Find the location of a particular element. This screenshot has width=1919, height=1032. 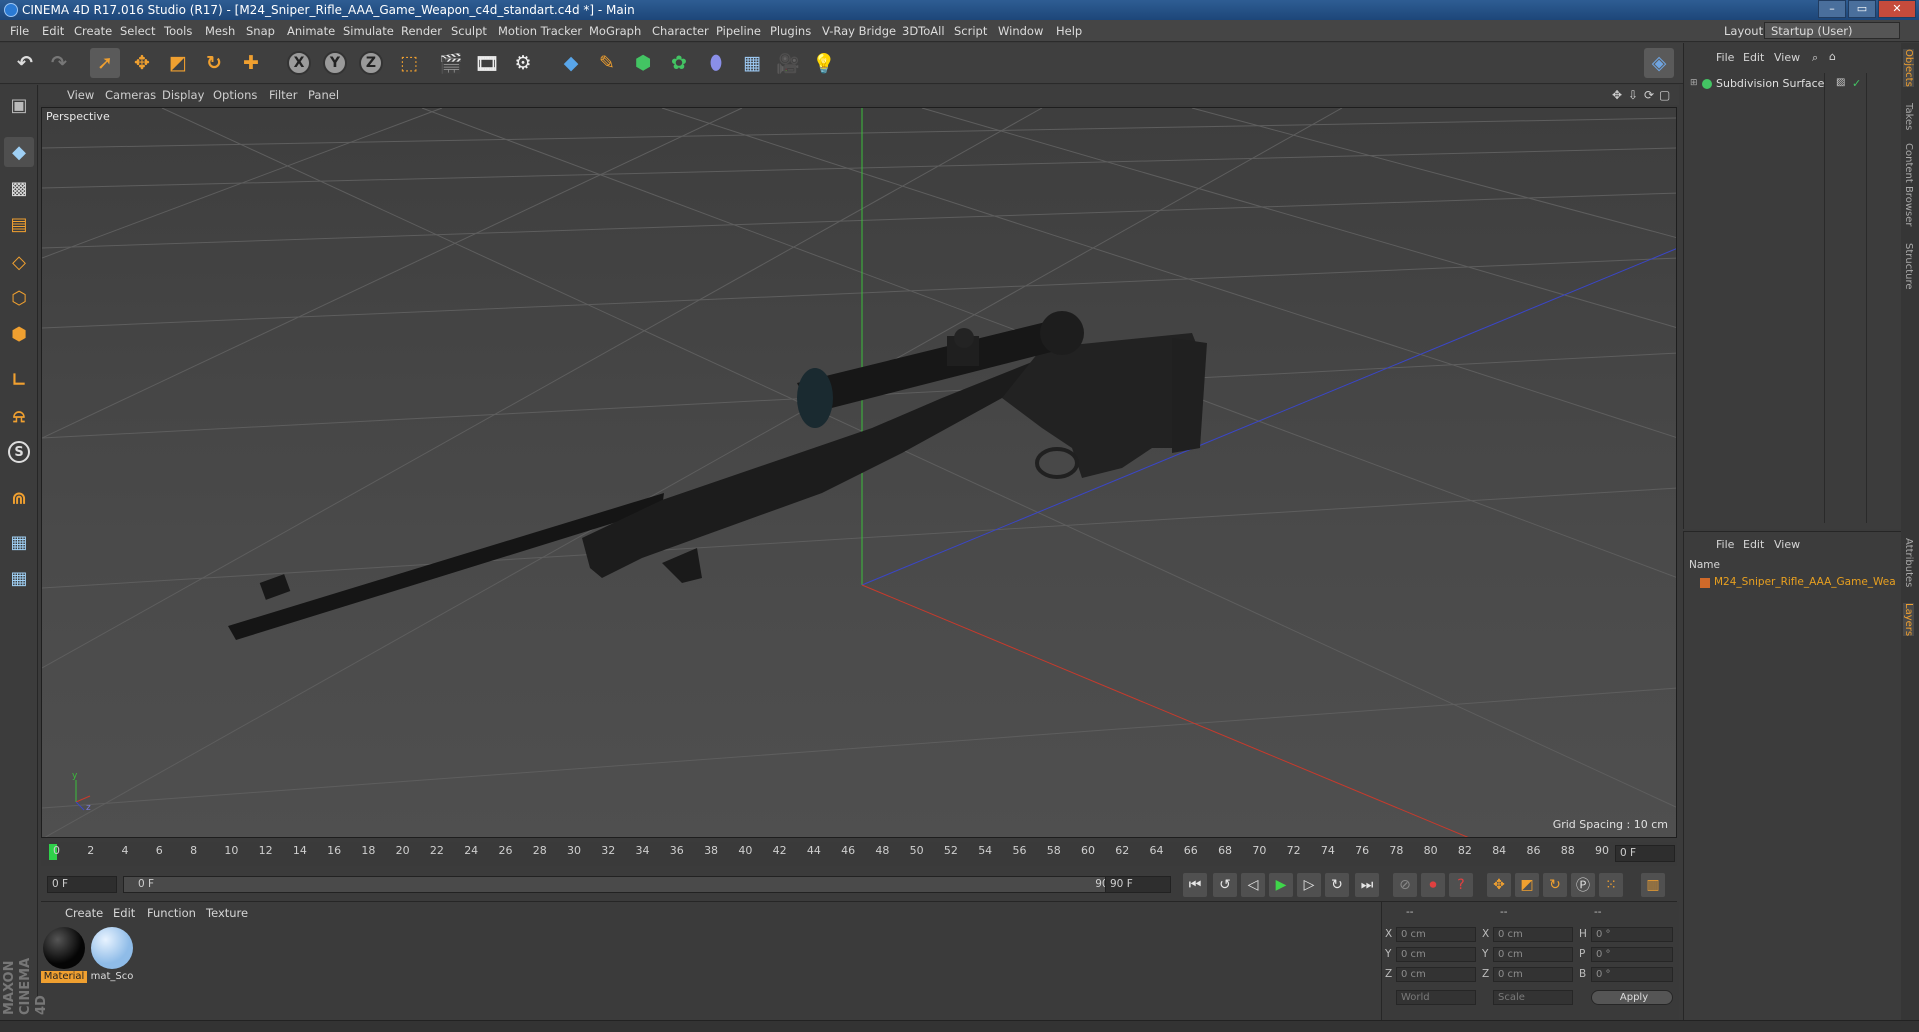

subdivision-surface-button: ⬢ is located at coordinates (643, 63).